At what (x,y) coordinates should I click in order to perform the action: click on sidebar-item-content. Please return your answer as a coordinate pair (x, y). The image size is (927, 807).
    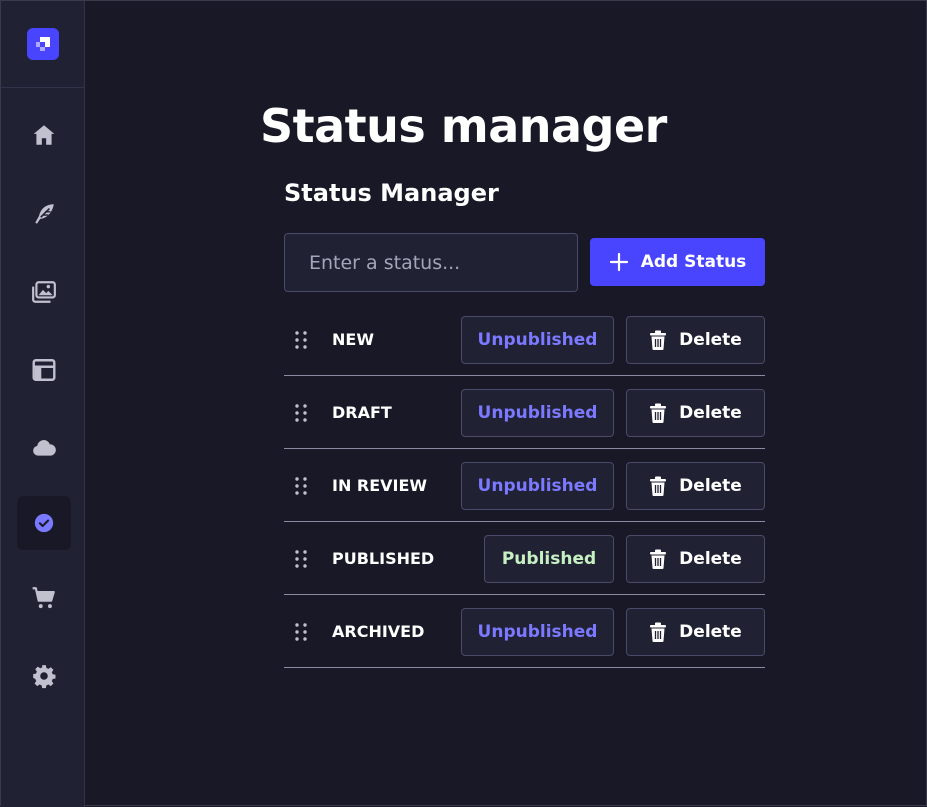
    Looking at the image, I should click on (44, 214).